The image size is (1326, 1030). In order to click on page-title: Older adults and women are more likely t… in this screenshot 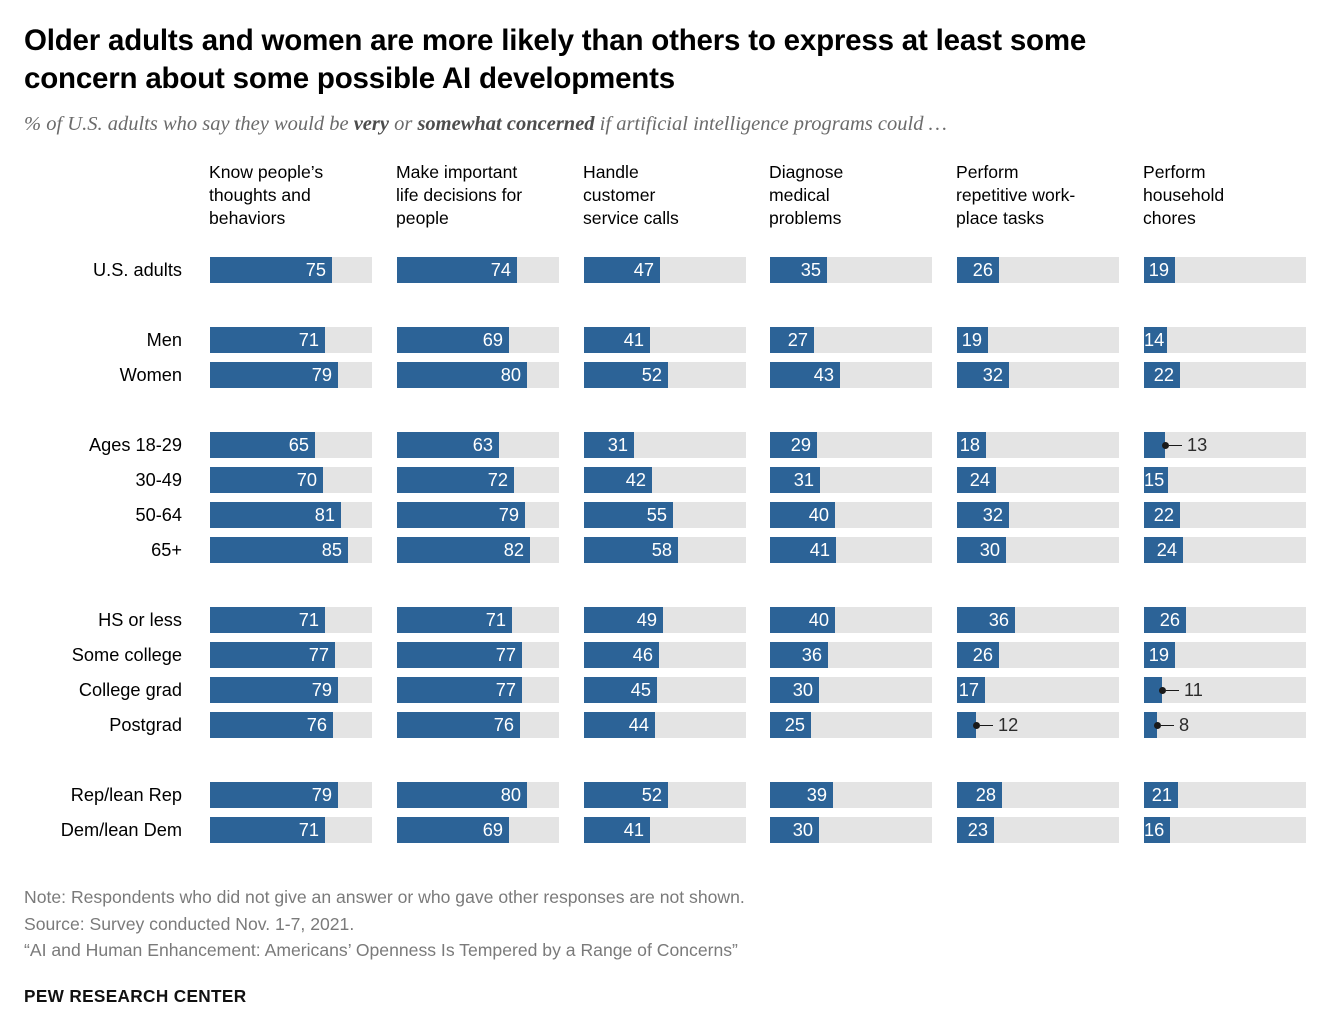, I will do `click(555, 60)`.